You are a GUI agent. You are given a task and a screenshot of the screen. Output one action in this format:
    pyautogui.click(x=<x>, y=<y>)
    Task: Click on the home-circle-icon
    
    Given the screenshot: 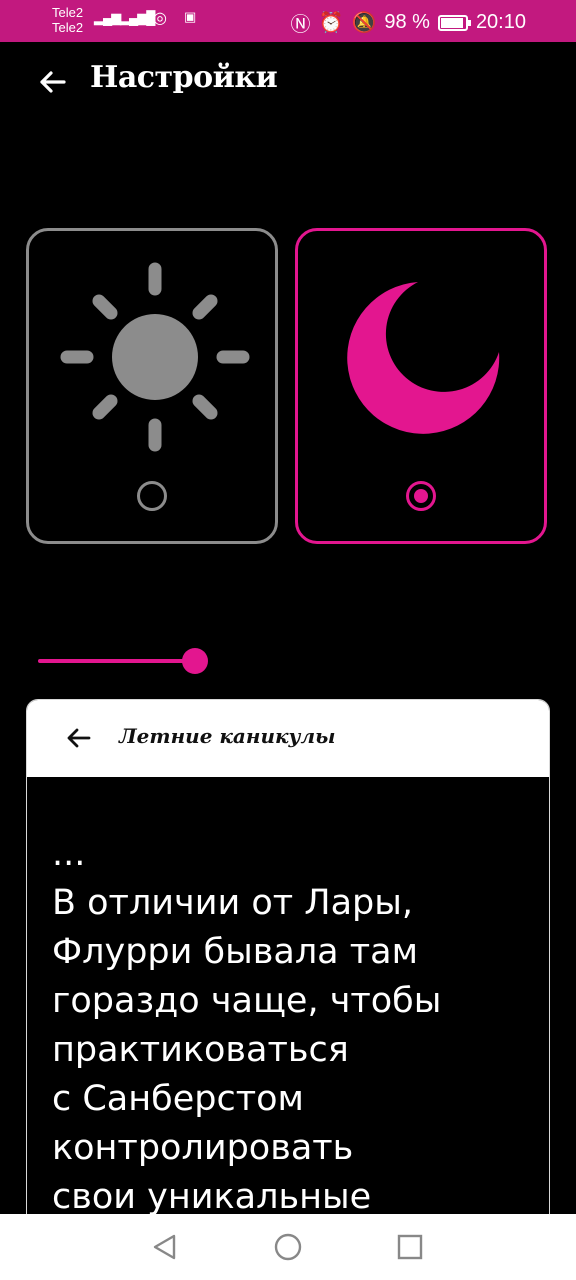 What is the action you would take?
    pyautogui.click(x=288, y=1247)
    